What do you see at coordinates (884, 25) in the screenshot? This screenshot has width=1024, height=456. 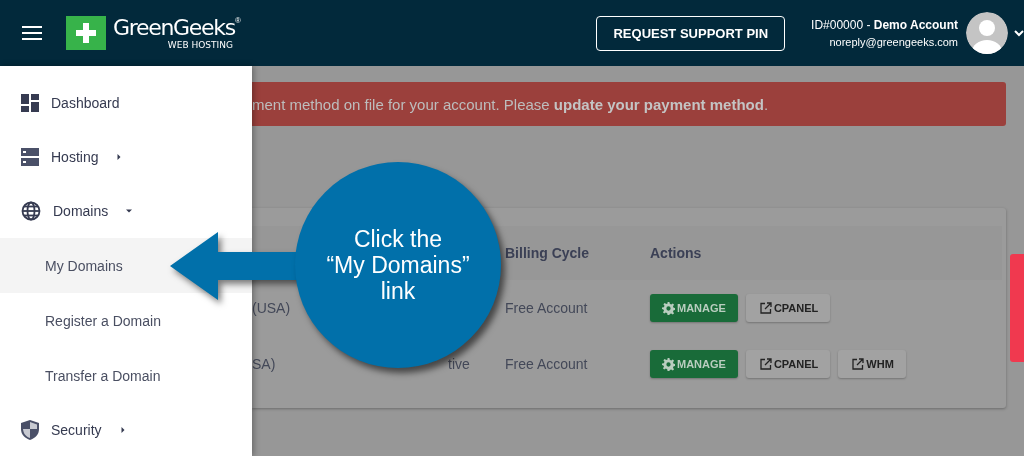 I see `account-id: ID#00000 - Demo Account` at bounding box center [884, 25].